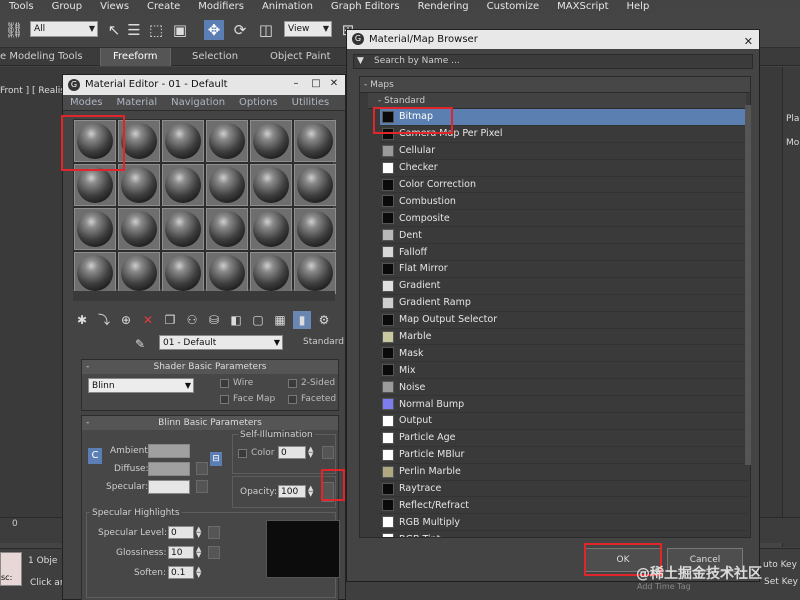 This screenshot has width=800, height=600. I want to click on material-name-field: 01 - Default ▼, so click(221, 342).